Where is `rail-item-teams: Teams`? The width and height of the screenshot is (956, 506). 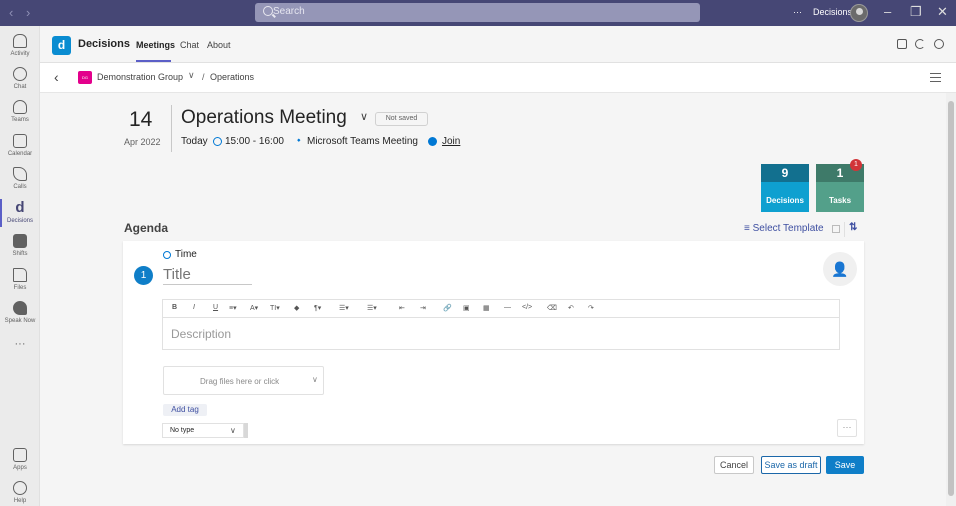 rail-item-teams: Teams is located at coordinates (20, 112).